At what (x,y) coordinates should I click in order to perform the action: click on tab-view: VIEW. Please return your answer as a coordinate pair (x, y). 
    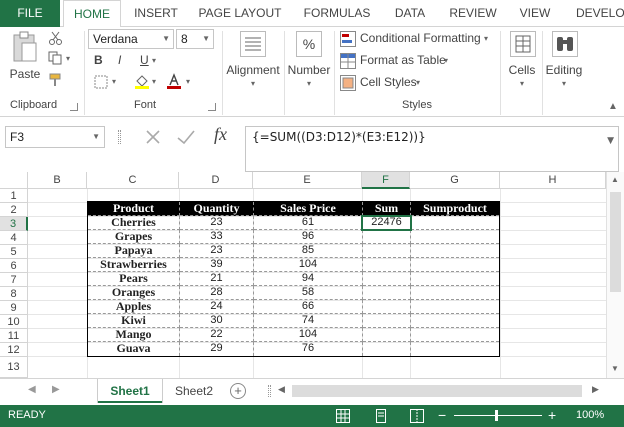
    Looking at the image, I should click on (535, 13).